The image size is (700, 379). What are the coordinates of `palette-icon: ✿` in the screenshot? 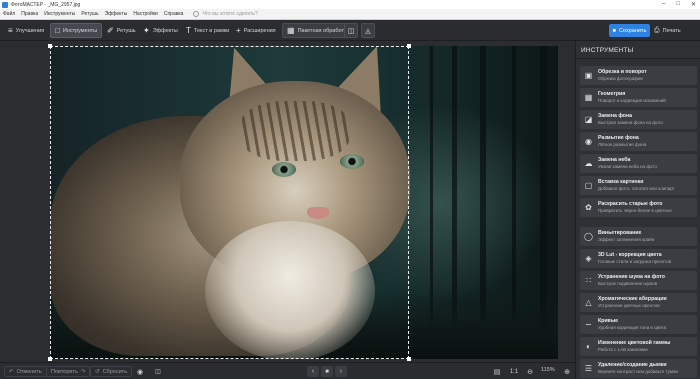 It's located at (588, 207).